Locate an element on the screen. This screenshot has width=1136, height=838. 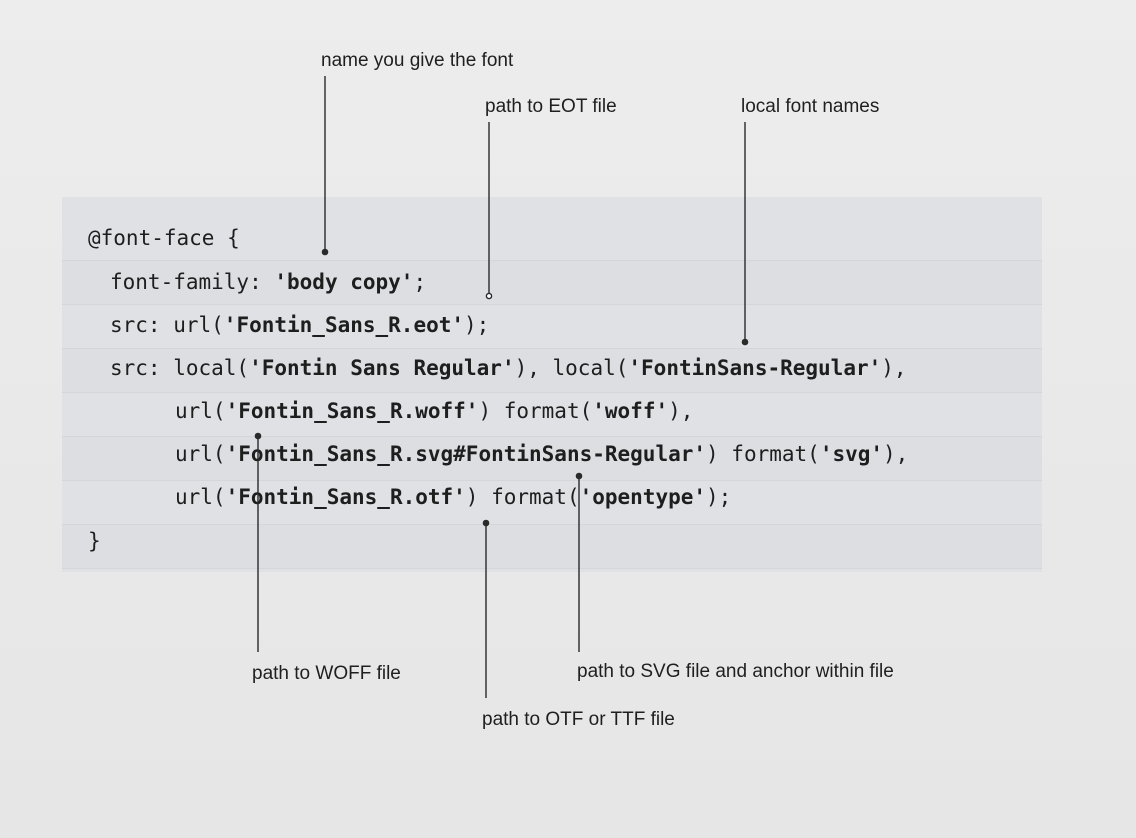
leader-eot-path-dot is located at coordinates (489, 296).